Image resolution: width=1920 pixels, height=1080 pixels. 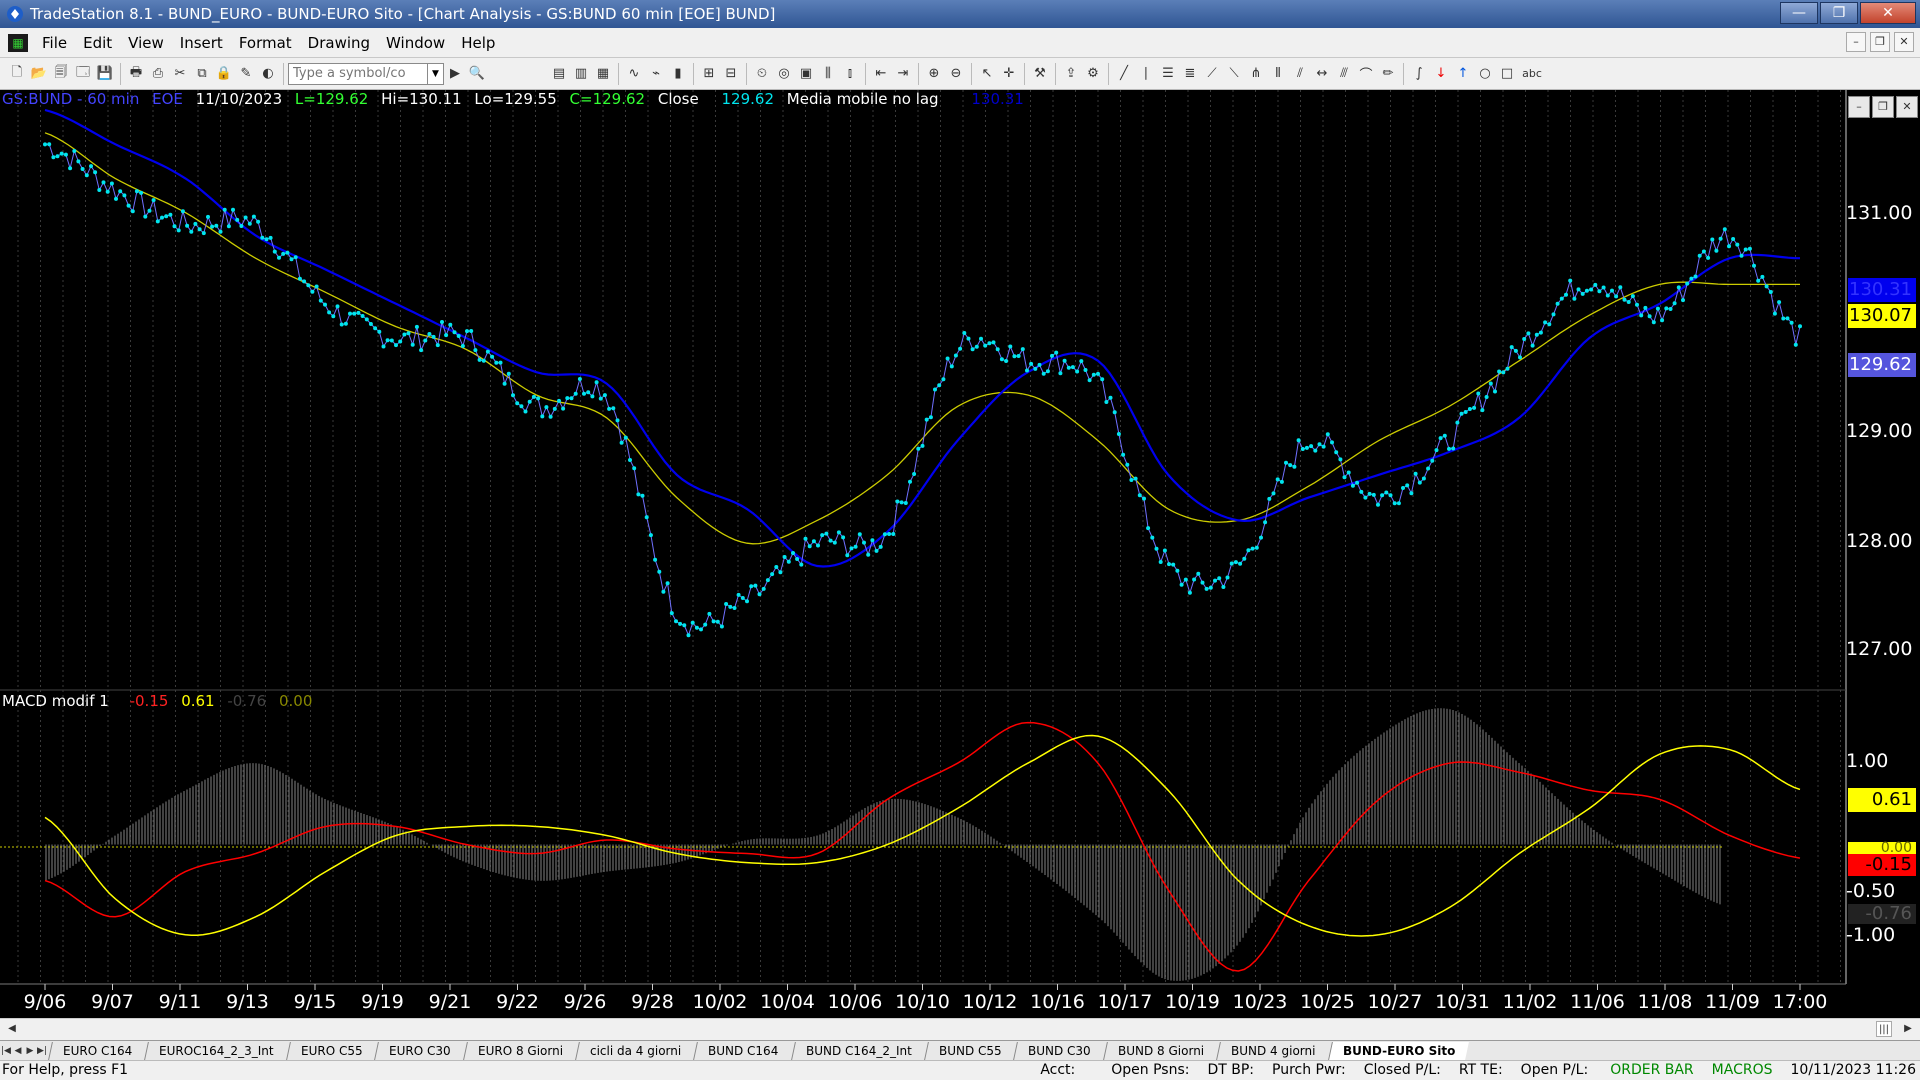 What do you see at coordinates (1124, 74) in the screenshot?
I see `trendline-icon: ╱` at bounding box center [1124, 74].